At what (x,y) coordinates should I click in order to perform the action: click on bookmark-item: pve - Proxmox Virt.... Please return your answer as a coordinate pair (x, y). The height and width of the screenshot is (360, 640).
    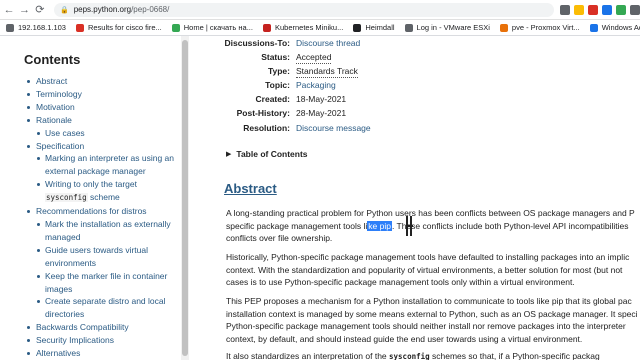
    Looking at the image, I should click on (539, 27).